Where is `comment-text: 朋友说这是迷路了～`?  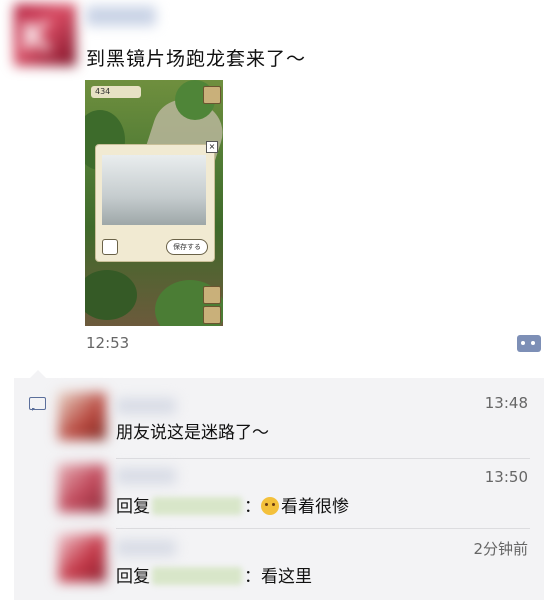
comment-text: 朋友说这是迷路了～ is located at coordinates (192, 433).